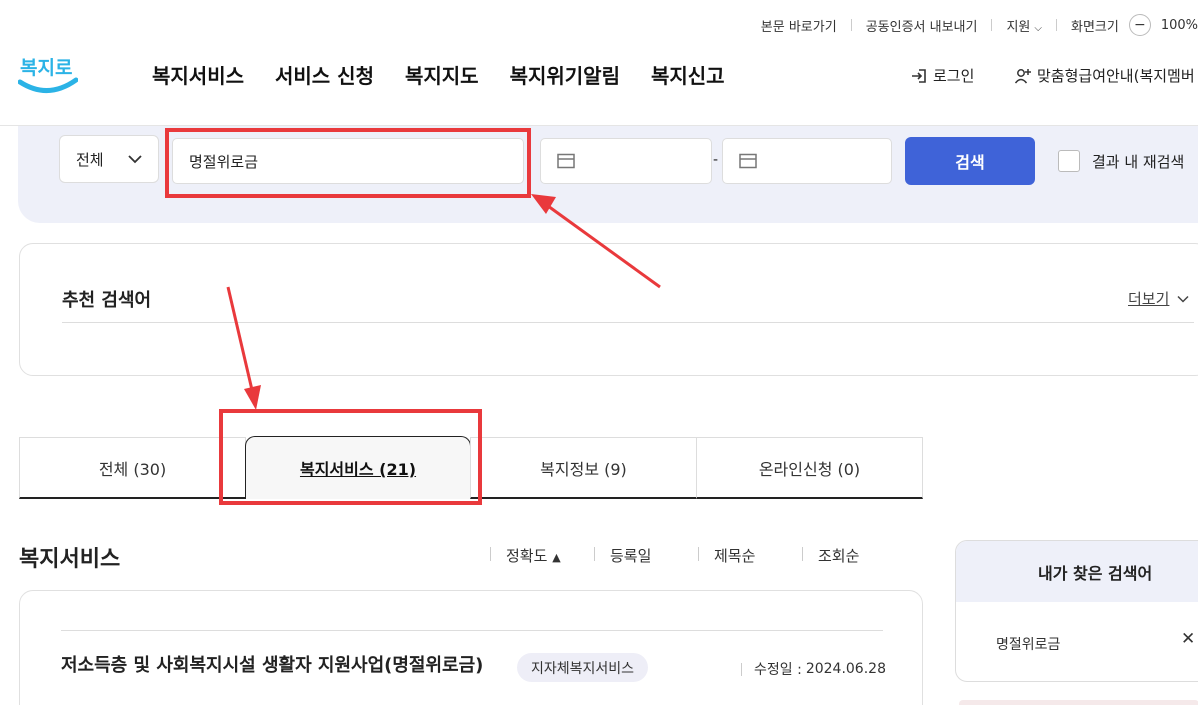  Describe the element at coordinates (919, 75) in the screenshot. I see `login-icon` at that location.